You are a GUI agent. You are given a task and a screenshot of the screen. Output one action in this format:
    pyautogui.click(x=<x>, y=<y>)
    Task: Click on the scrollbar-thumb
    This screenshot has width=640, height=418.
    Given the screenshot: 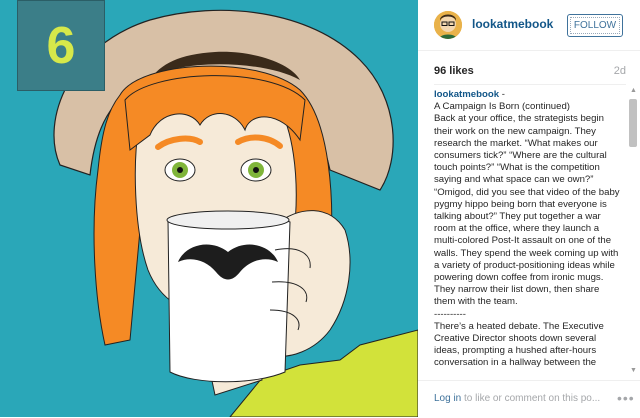 What is the action you would take?
    pyautogui.click(x=633, y=123)
    